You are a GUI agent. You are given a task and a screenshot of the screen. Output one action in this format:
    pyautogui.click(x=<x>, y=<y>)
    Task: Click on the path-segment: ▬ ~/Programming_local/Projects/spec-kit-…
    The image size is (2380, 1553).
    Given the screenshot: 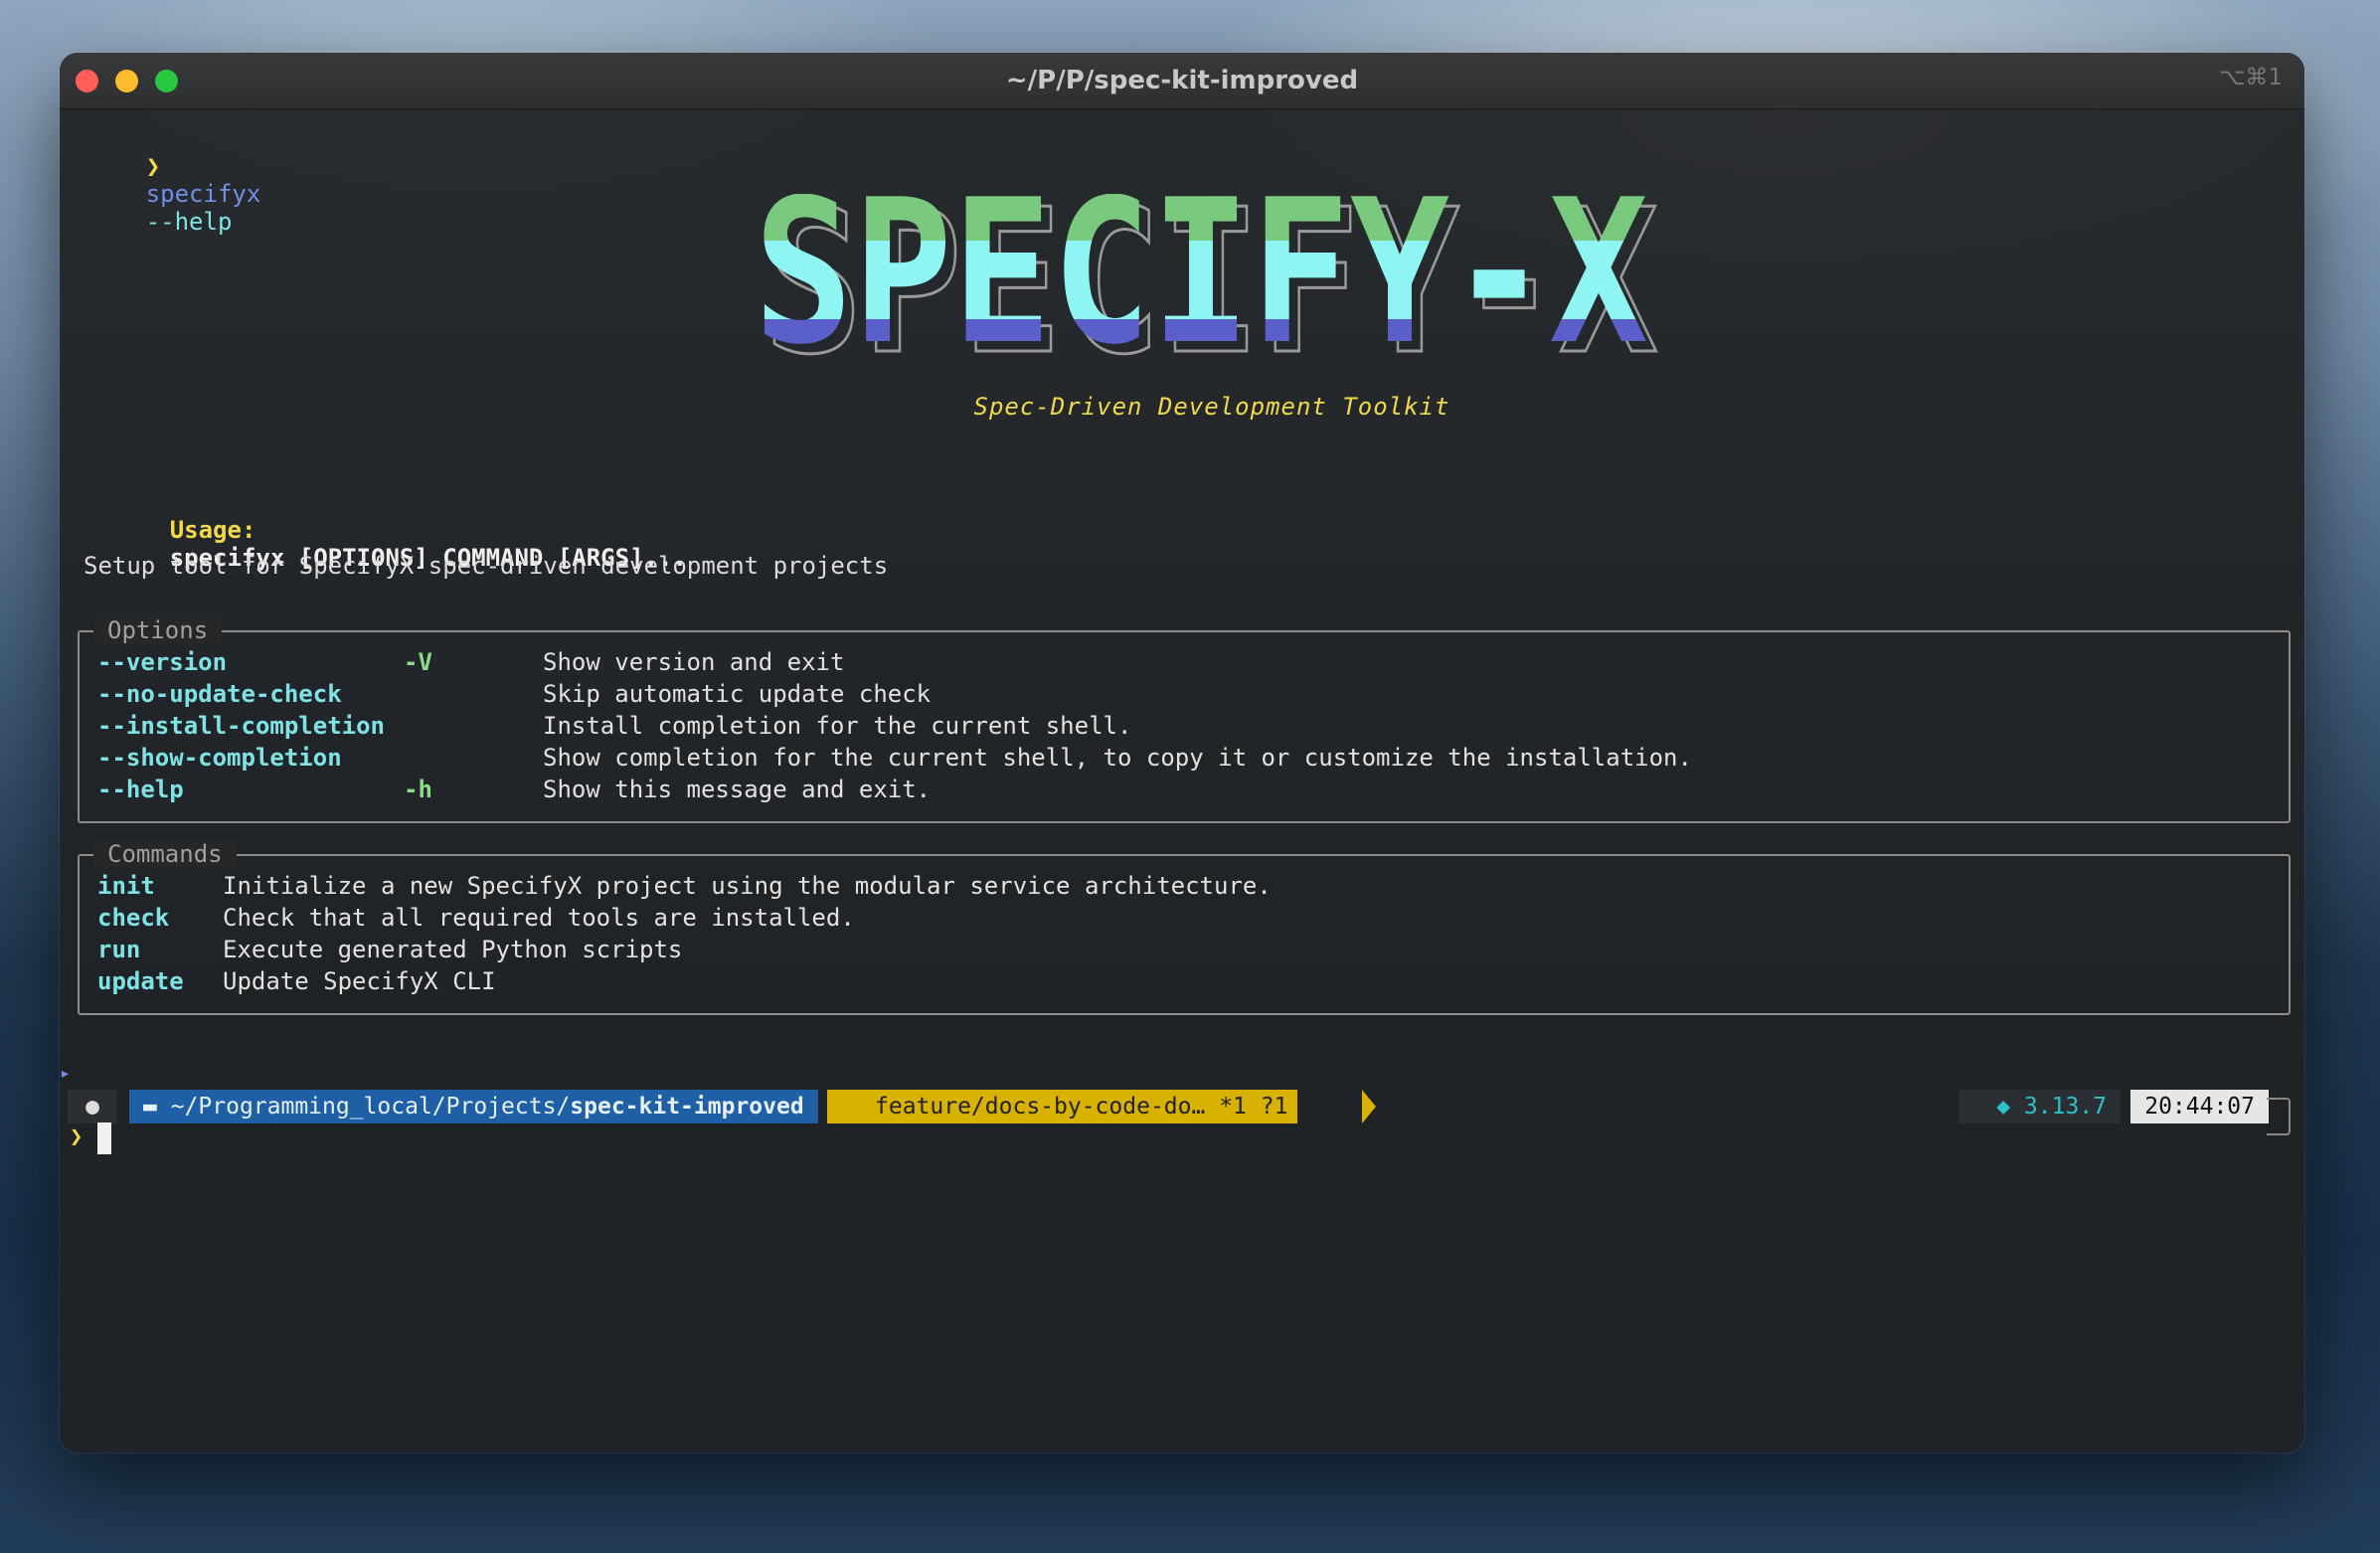 What is the action you would take?
    pyautogui.click(x=473, y=1107)
    